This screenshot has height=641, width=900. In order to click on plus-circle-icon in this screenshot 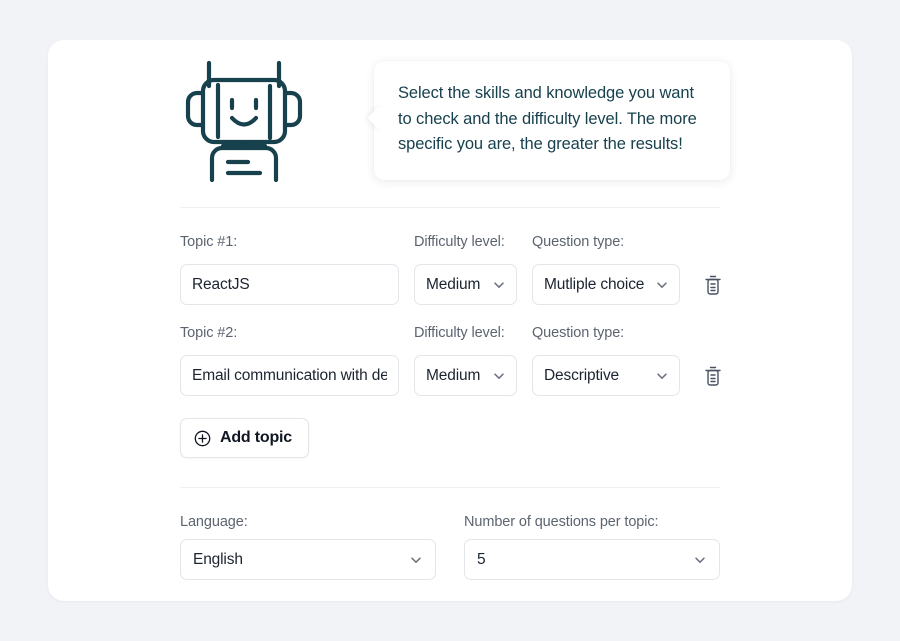, I will do `click(202, 438)`.